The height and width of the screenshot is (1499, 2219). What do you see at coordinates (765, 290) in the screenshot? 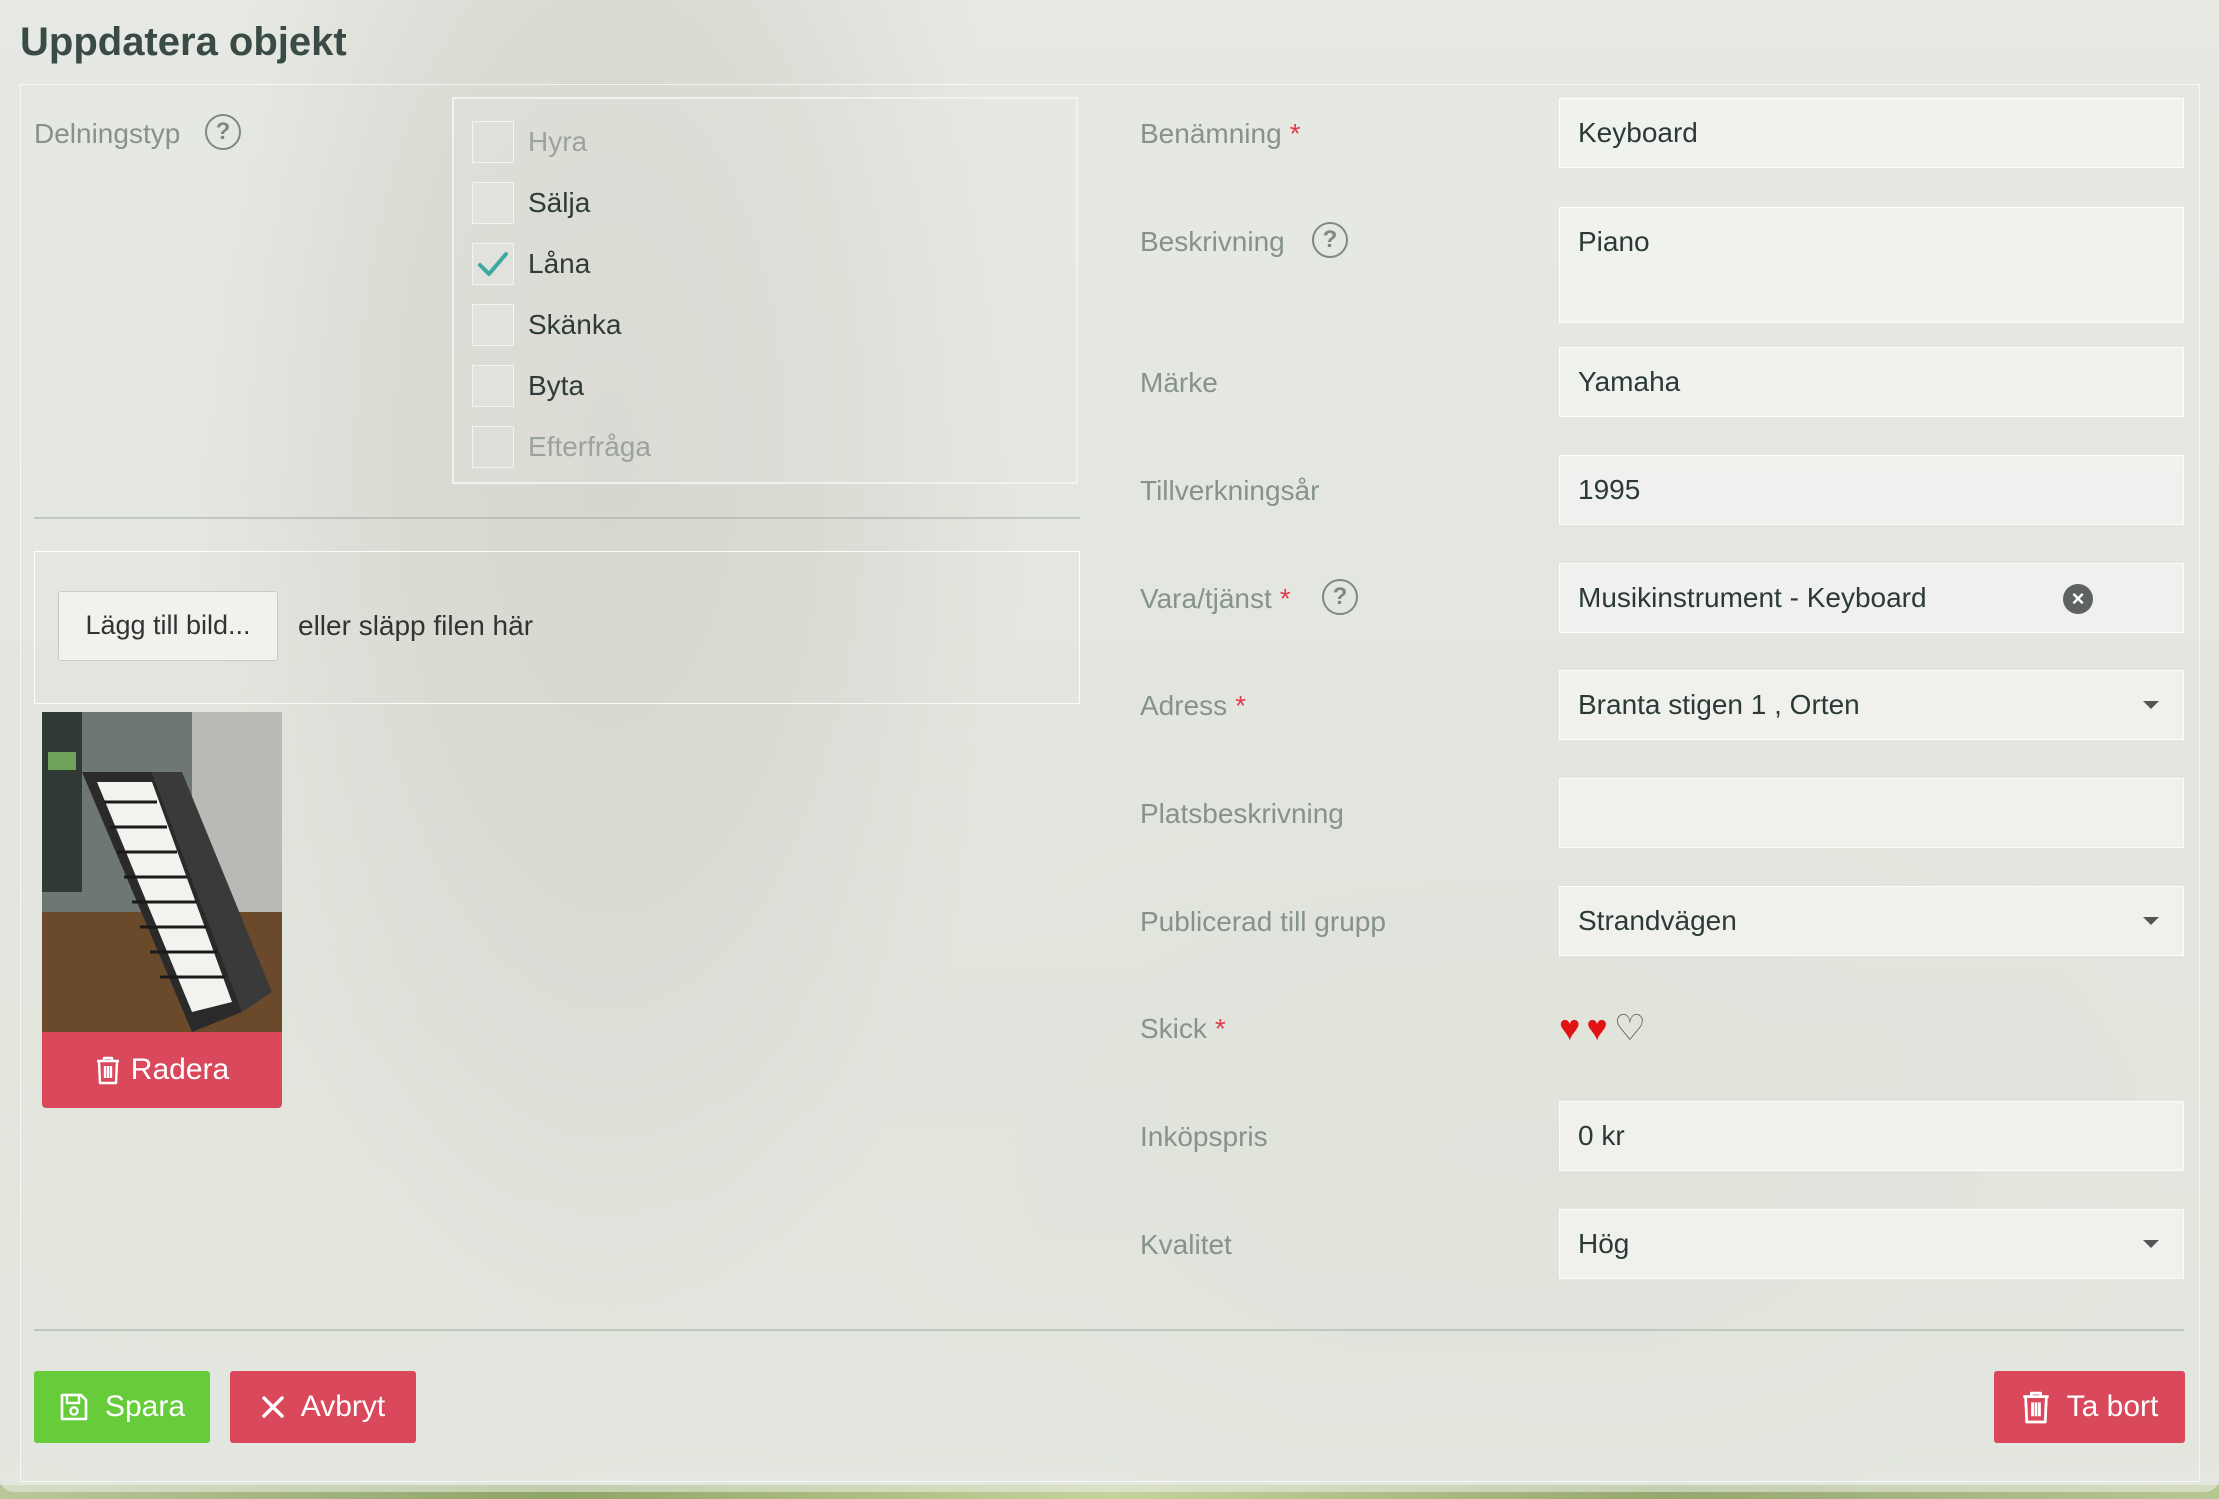
I see `sharing-type-group: Hyra Sälja Låna Skänka Byta Efterfråga` at bounding box center [765, 290].